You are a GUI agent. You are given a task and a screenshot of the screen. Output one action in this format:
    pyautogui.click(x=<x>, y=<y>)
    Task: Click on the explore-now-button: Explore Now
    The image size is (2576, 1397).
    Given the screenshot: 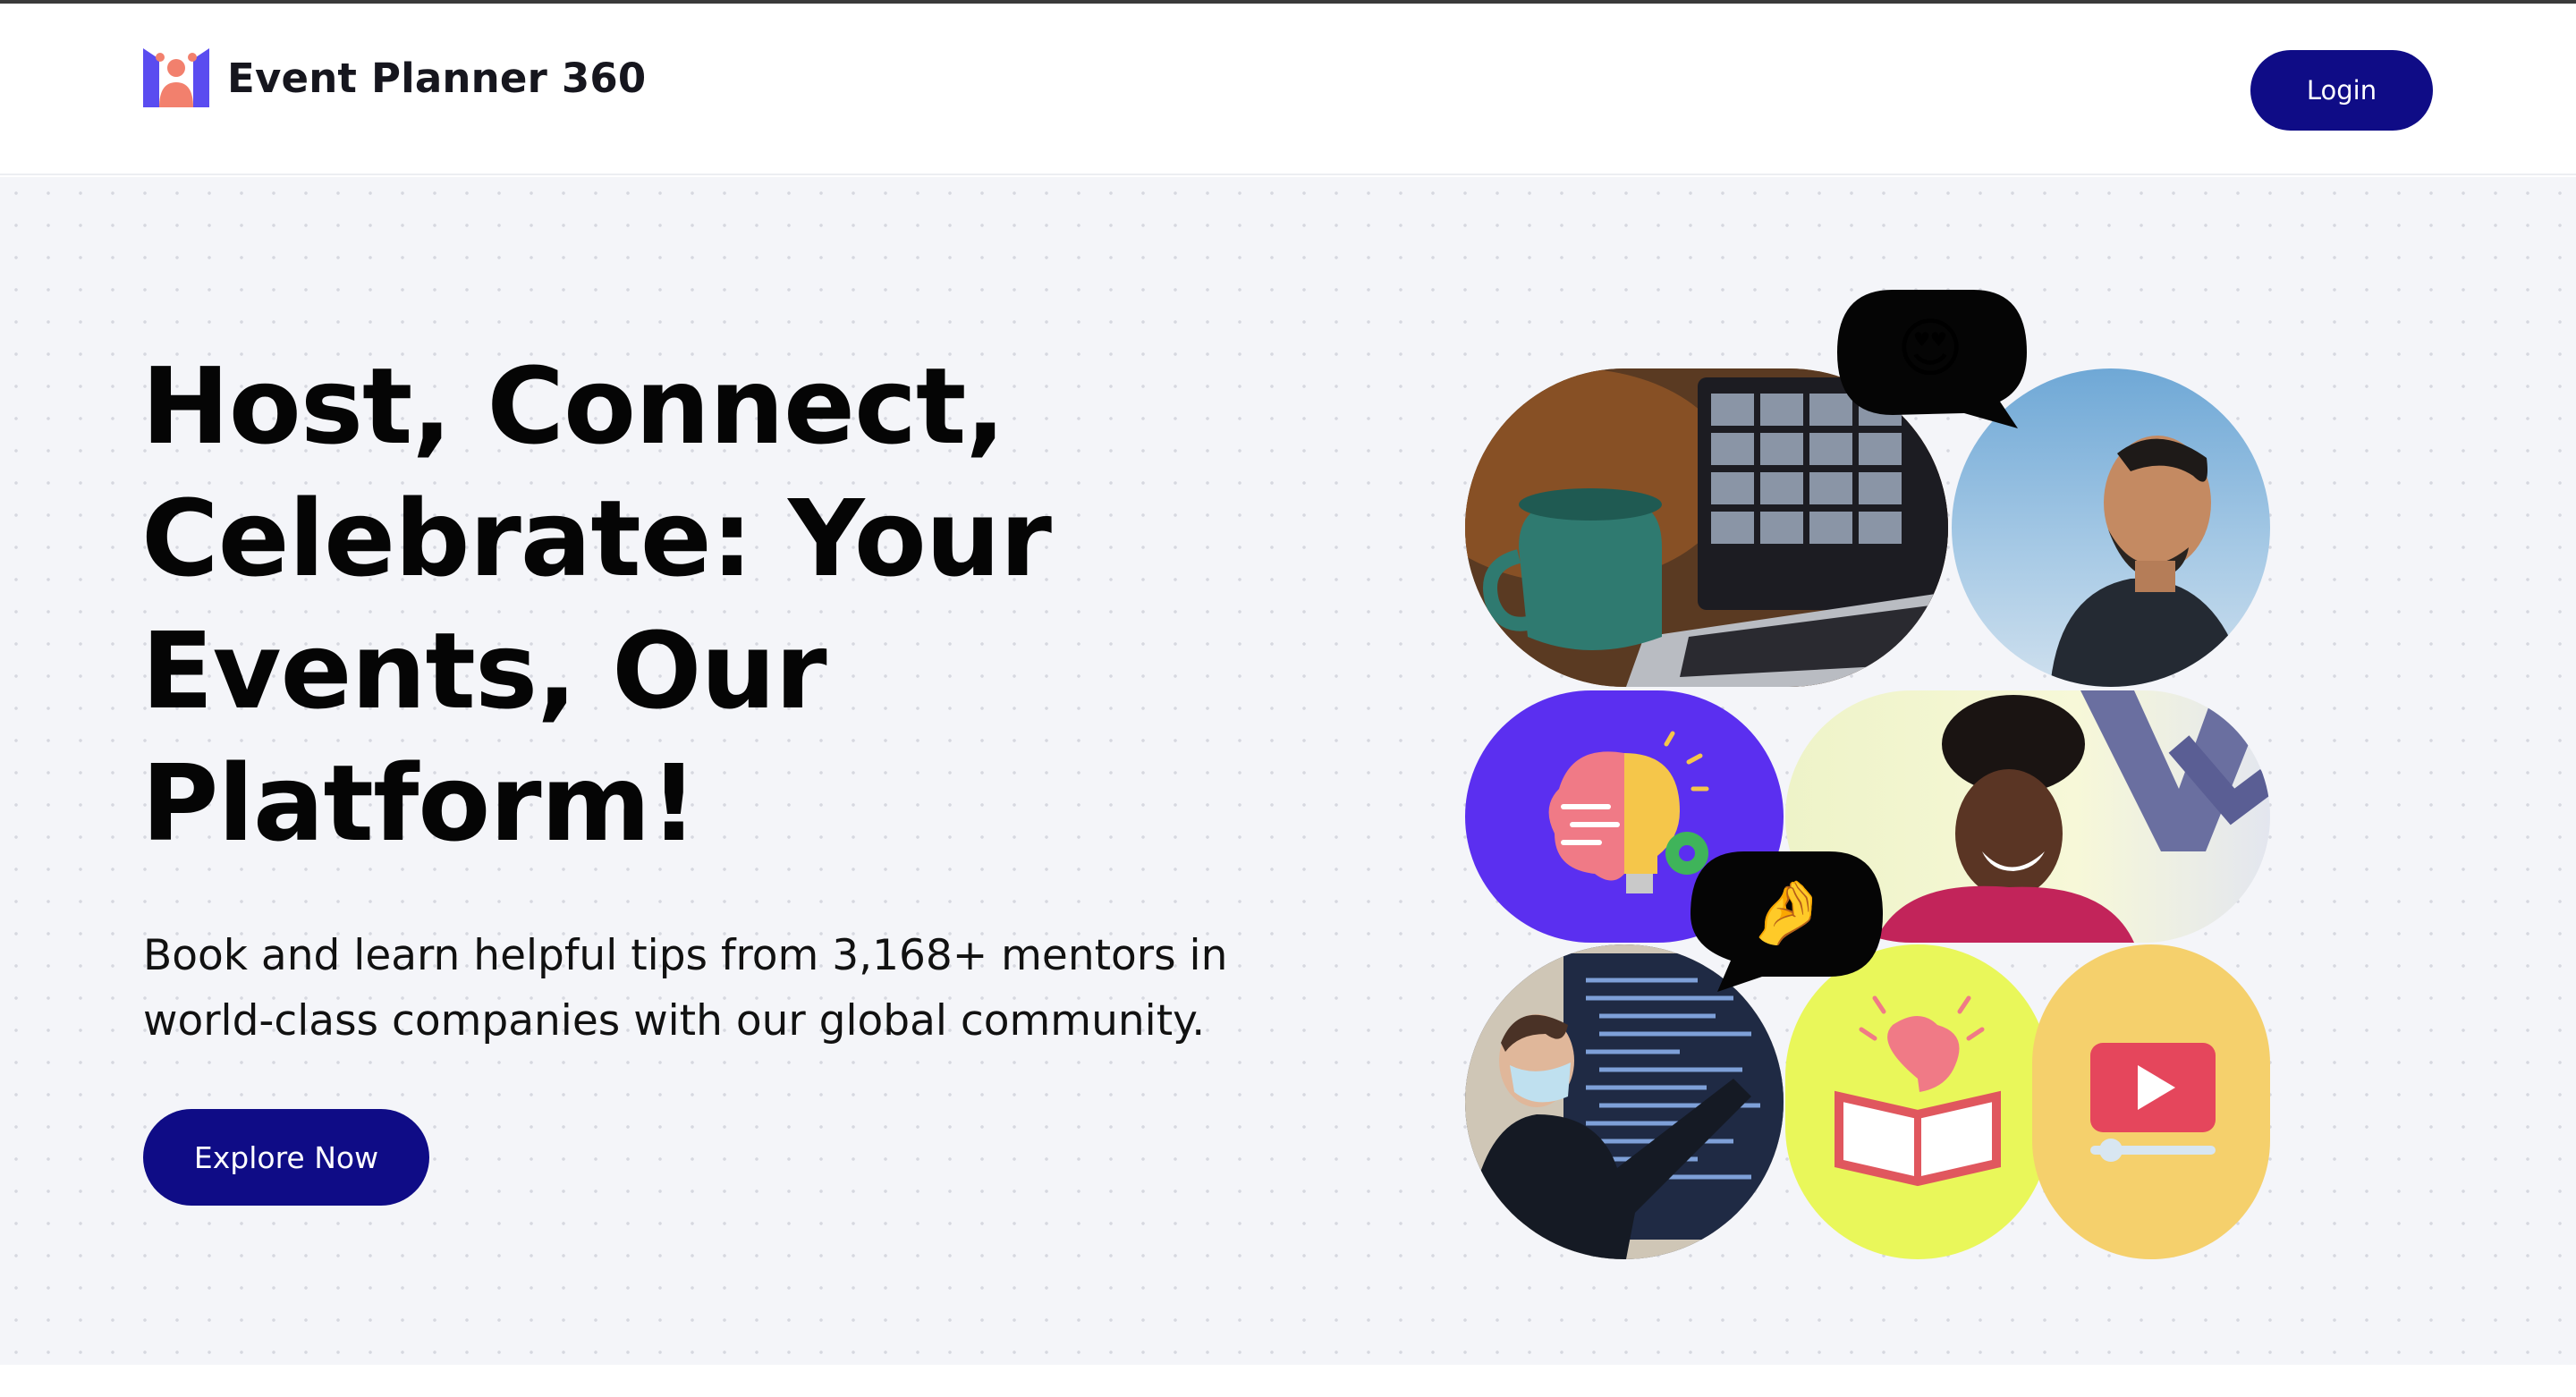 What is the action you would take?
    pyautogui.click(x=286, y=1157)
    